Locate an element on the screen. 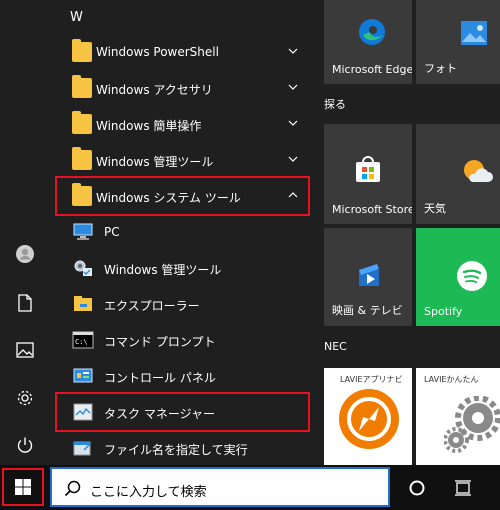 Image resolution: width=500 pixels, height=510 pixels. user-account-button is located at coordinates (25, 254).